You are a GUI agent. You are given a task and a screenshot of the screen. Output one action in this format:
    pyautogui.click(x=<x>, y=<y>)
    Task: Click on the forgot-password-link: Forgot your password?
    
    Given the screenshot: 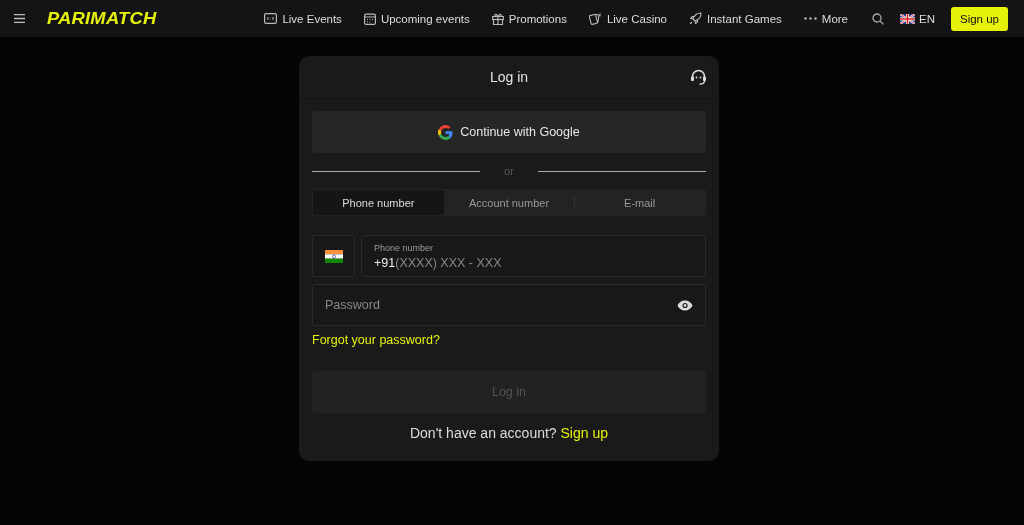 What is the action you would take?
    pyautogui.click(x=376, y=340)
    